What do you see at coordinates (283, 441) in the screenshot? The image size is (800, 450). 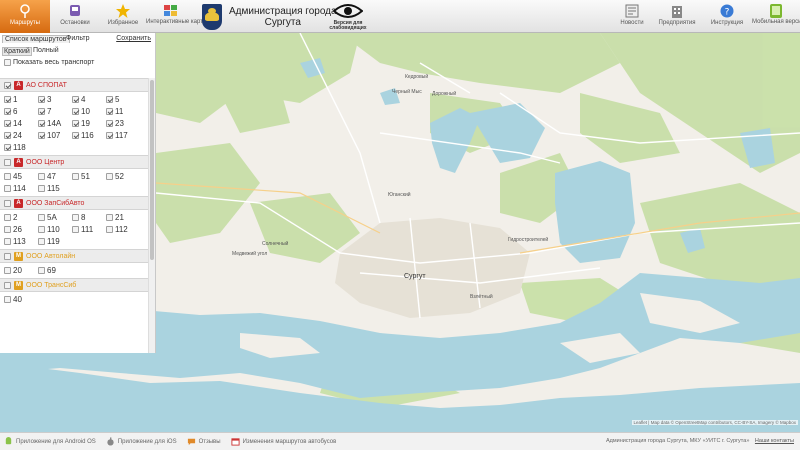 I see `schedule-changes-link: Изменения маршрутов автобусов` at bounding box center [283, 441].